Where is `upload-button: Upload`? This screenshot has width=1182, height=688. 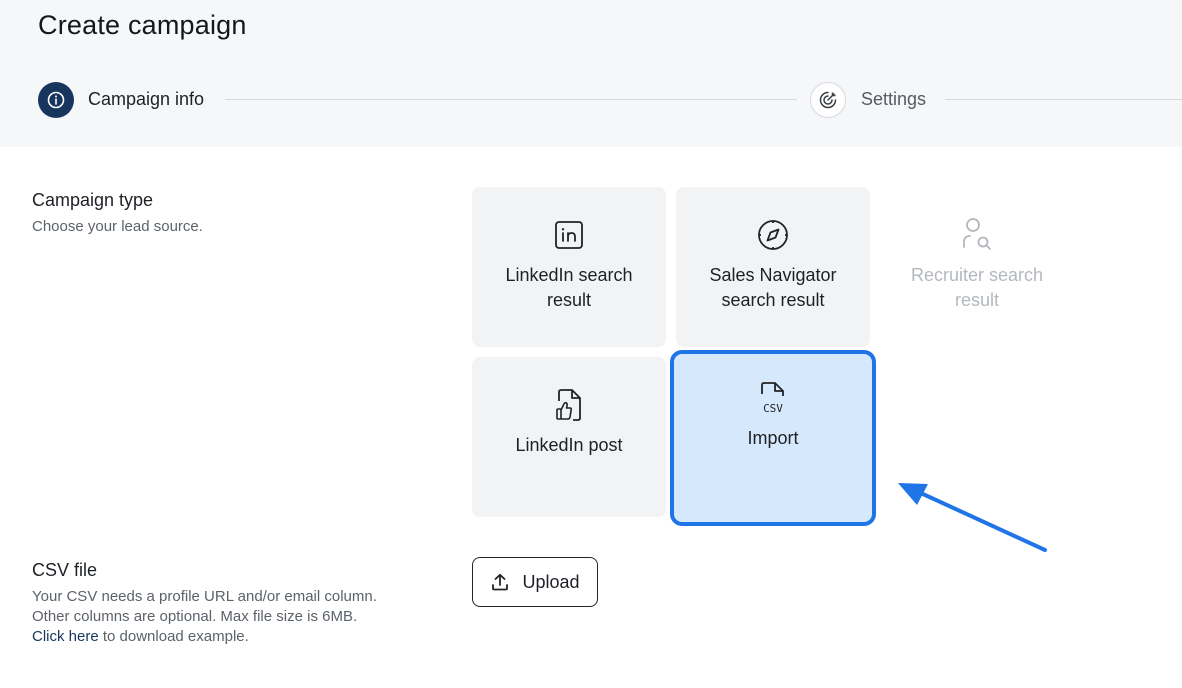
upload-button: Upload is located at coordinates (535, 582).